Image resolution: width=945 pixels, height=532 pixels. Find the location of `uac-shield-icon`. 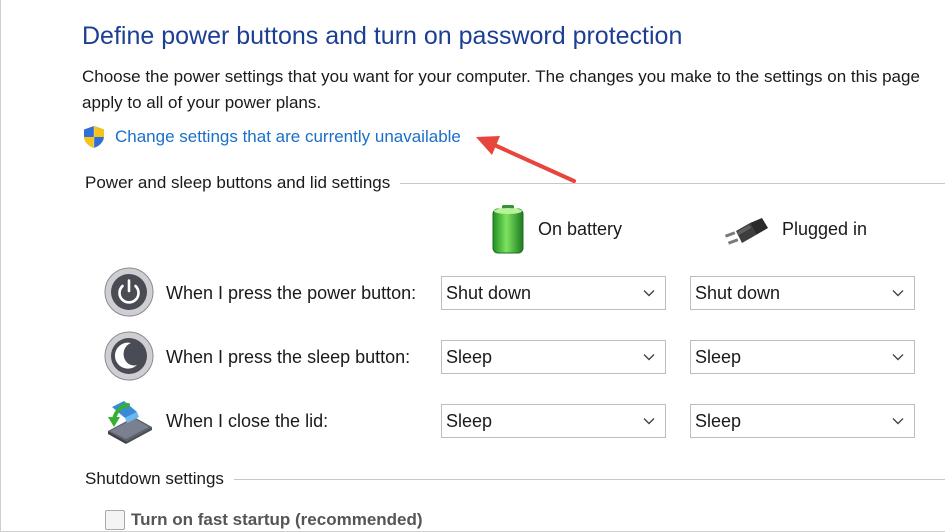

uac-shield-icon is located at coordinates (94, 137).